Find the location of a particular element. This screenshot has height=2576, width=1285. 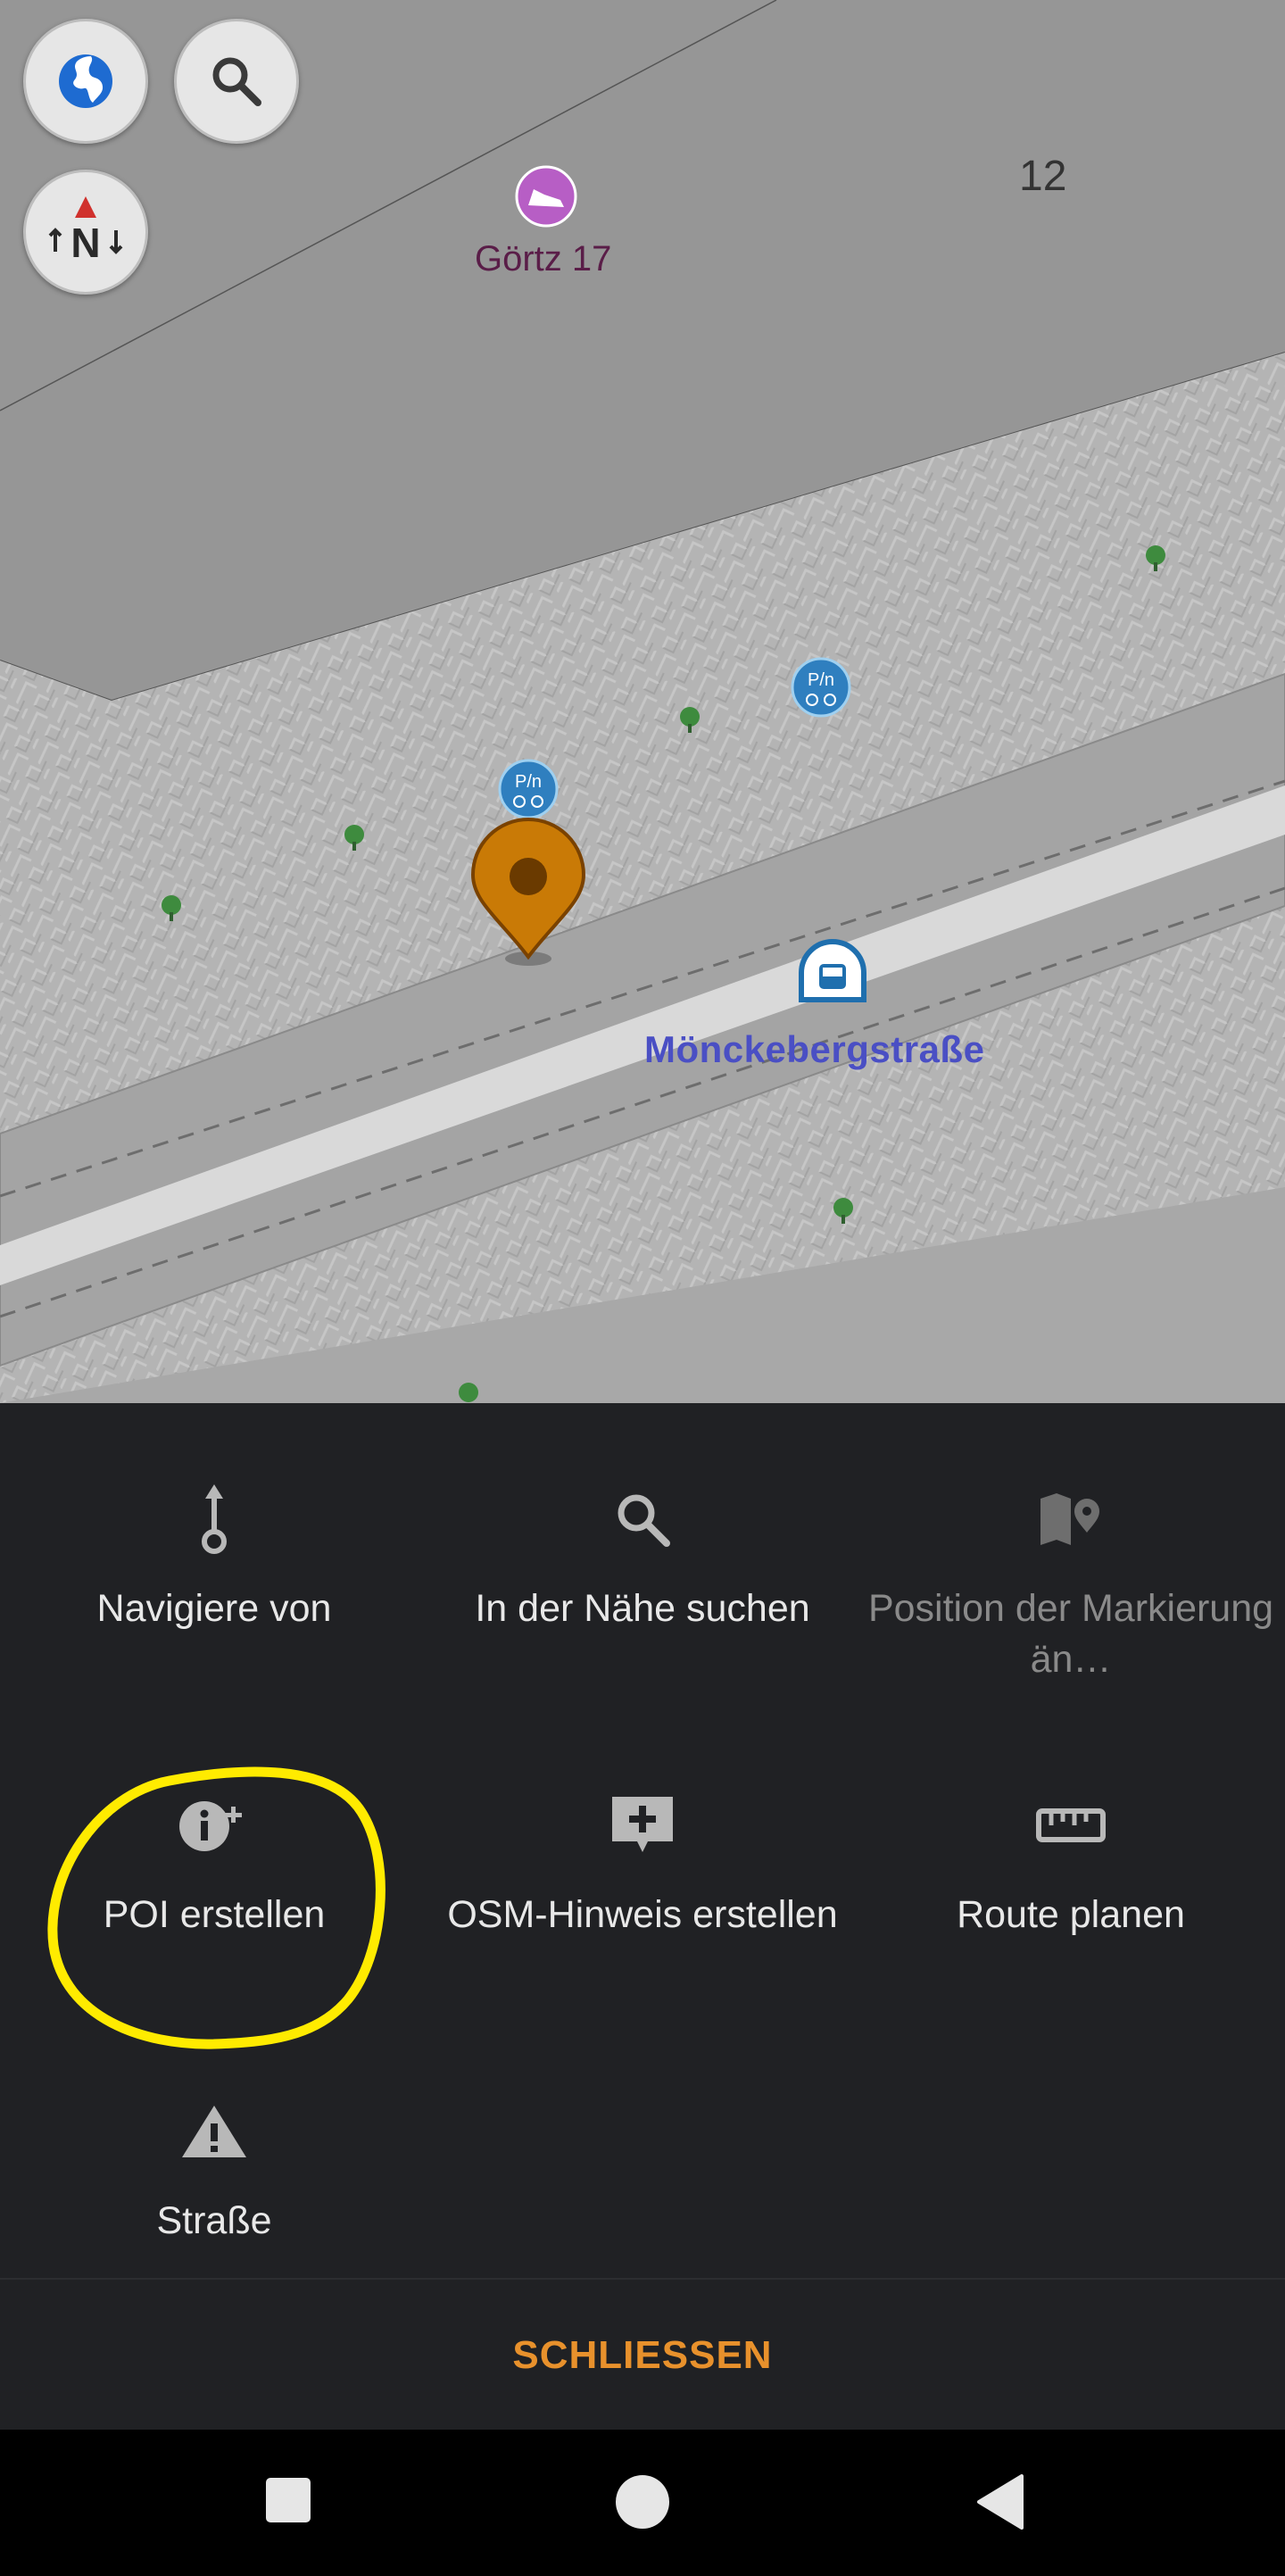

map-layers-button is located at coordinates (85, 81).